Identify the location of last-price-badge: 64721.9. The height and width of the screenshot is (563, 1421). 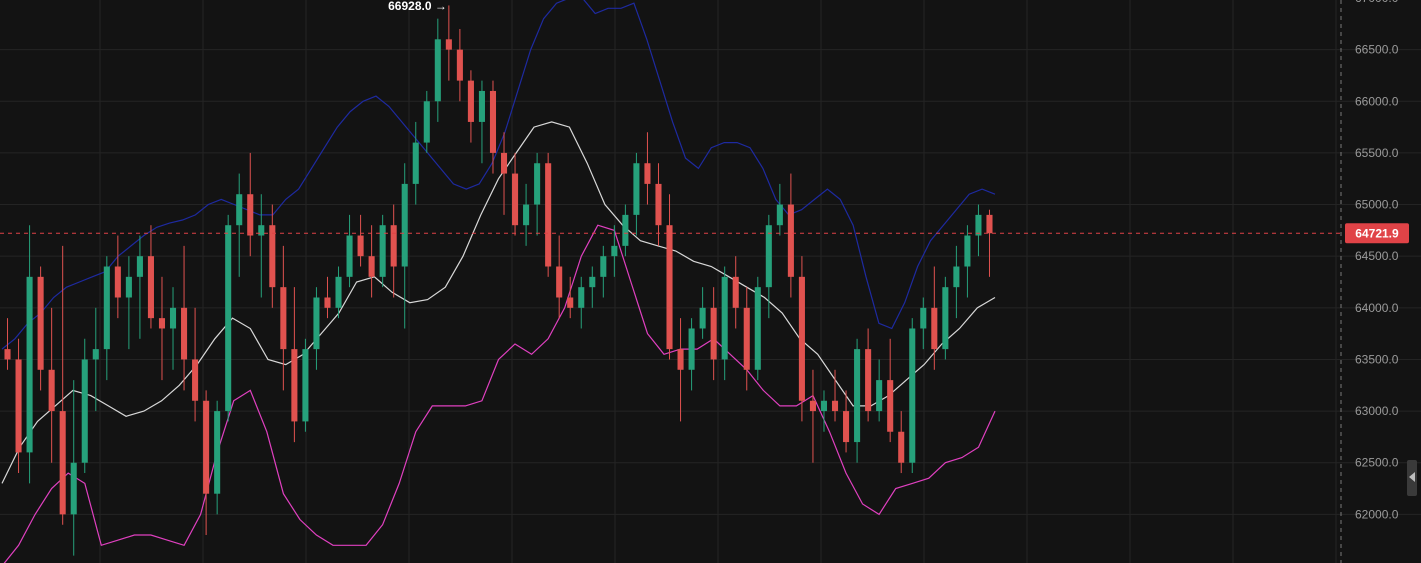
(1377, 233).